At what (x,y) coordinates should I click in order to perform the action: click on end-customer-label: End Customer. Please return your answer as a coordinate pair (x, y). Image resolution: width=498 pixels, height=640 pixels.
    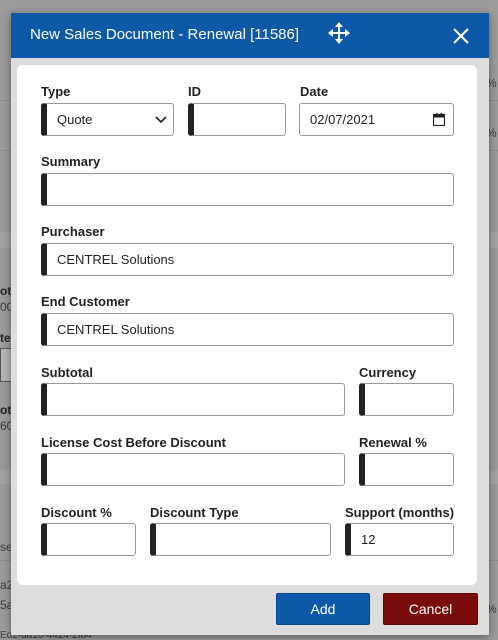
    Looking at the image, I should click on (85, 301).